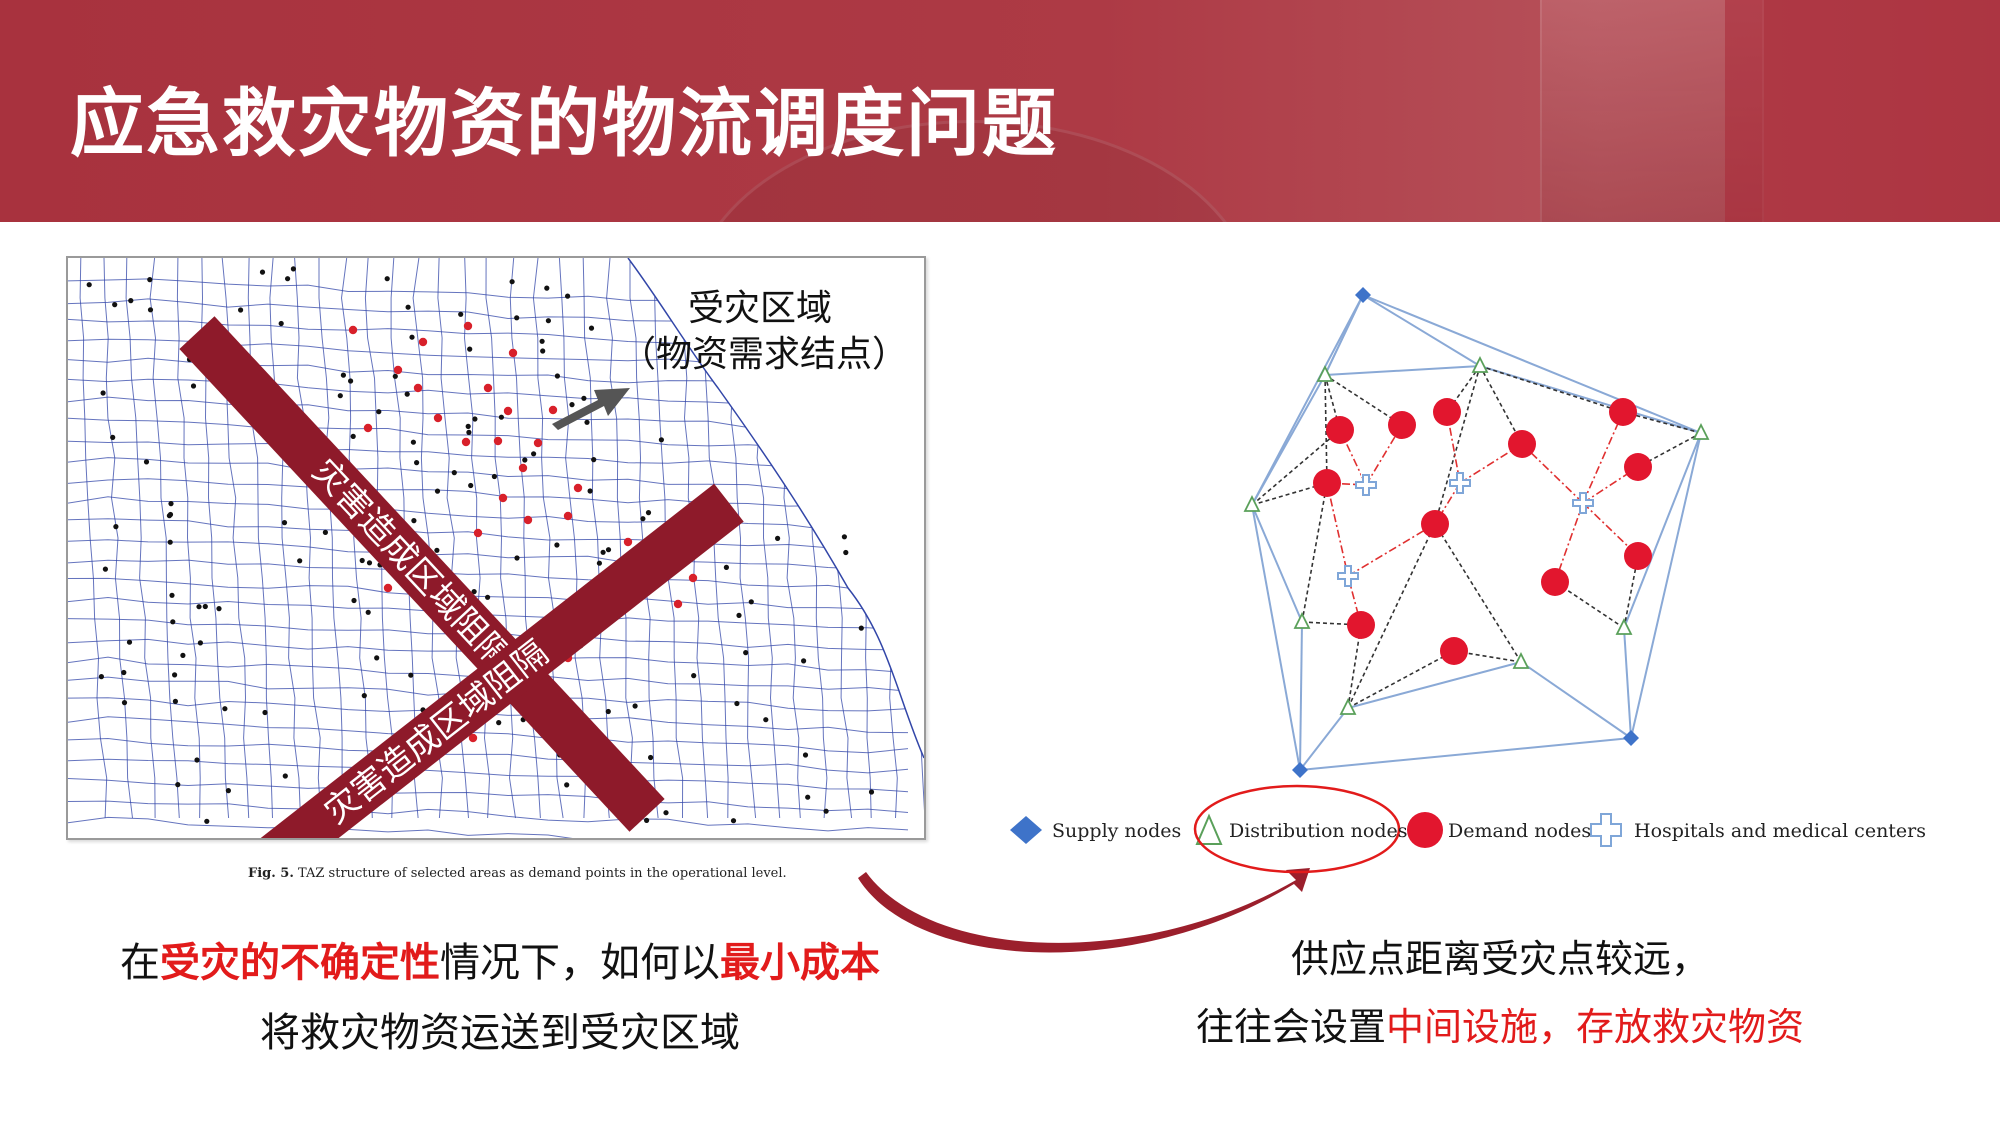 This screenshot has height=1125, width=2000. What do you see at coordinates (1209, 829) in the screenshot?
I see `legend-distribution-icon` at bounding box center [1209, 829].